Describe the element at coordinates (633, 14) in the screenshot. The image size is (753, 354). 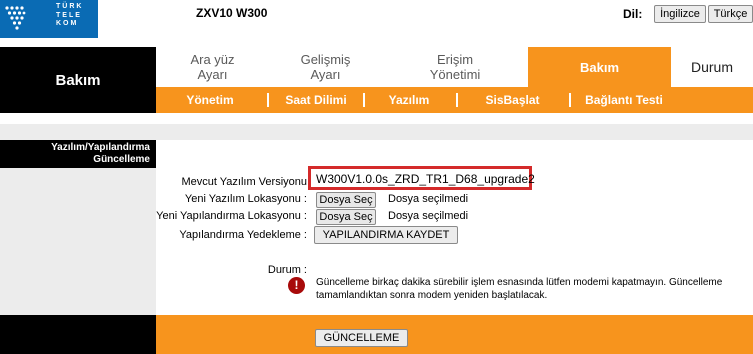
I see `language-label: Dil:` at that location.